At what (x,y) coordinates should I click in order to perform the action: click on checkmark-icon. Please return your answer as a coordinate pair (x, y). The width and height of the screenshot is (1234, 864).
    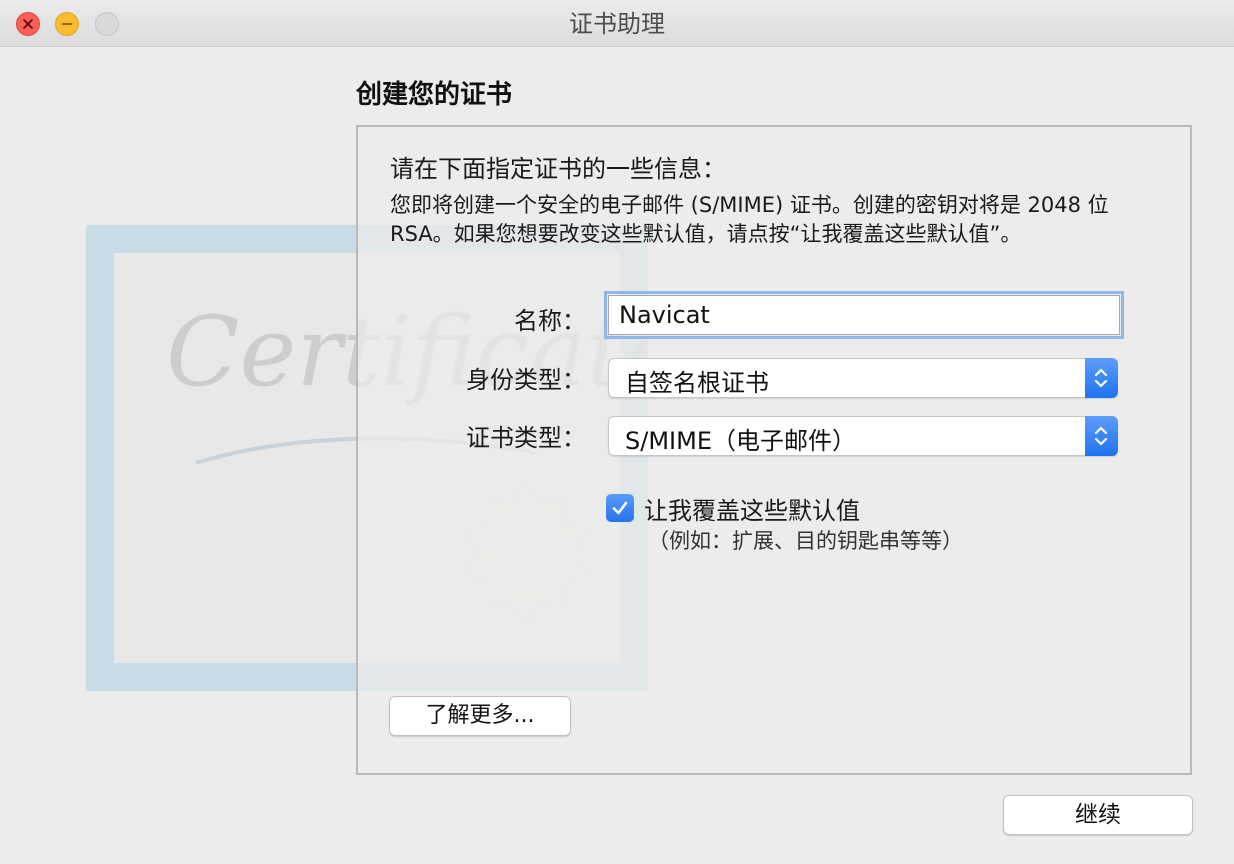
    Looking at the image, I should click on (620, 508).